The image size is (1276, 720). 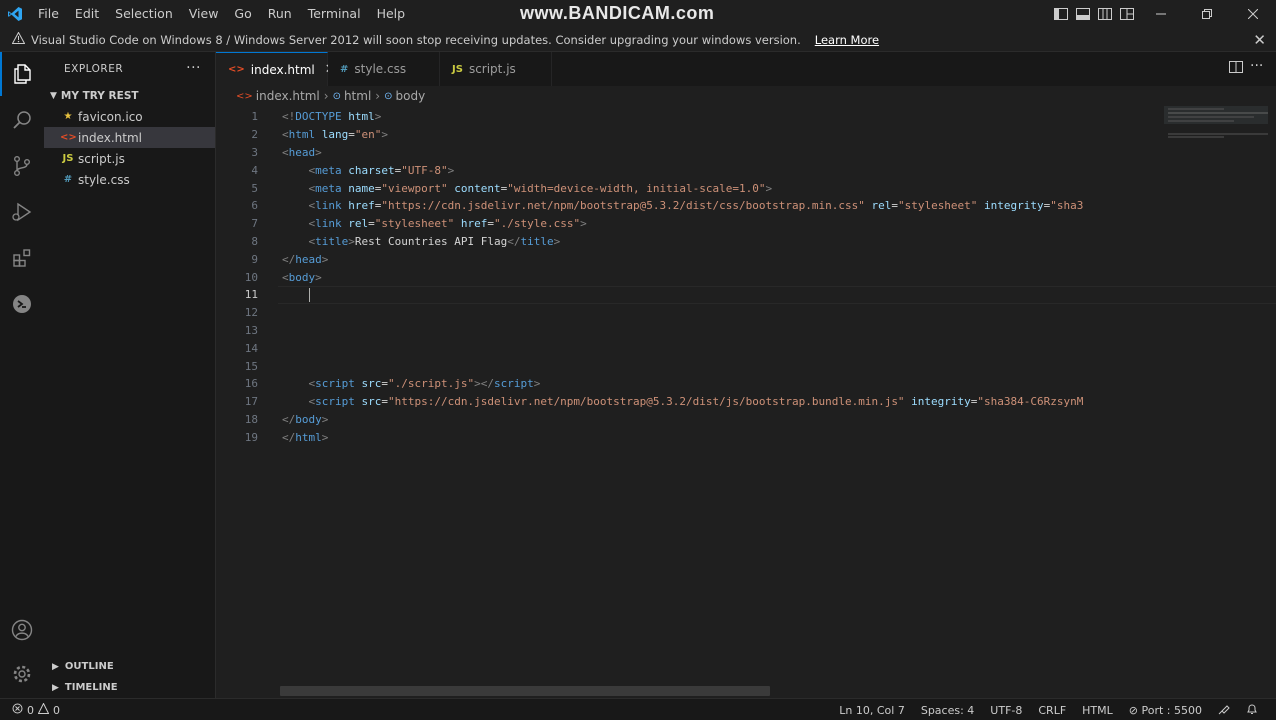 I want to click on problems-indicator: 0 0, so click(x=36, y=709).